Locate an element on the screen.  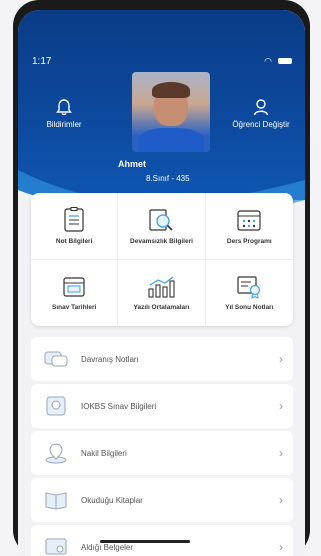
list-label: Aldığı Belgeler is located at coordinates (107, 547).